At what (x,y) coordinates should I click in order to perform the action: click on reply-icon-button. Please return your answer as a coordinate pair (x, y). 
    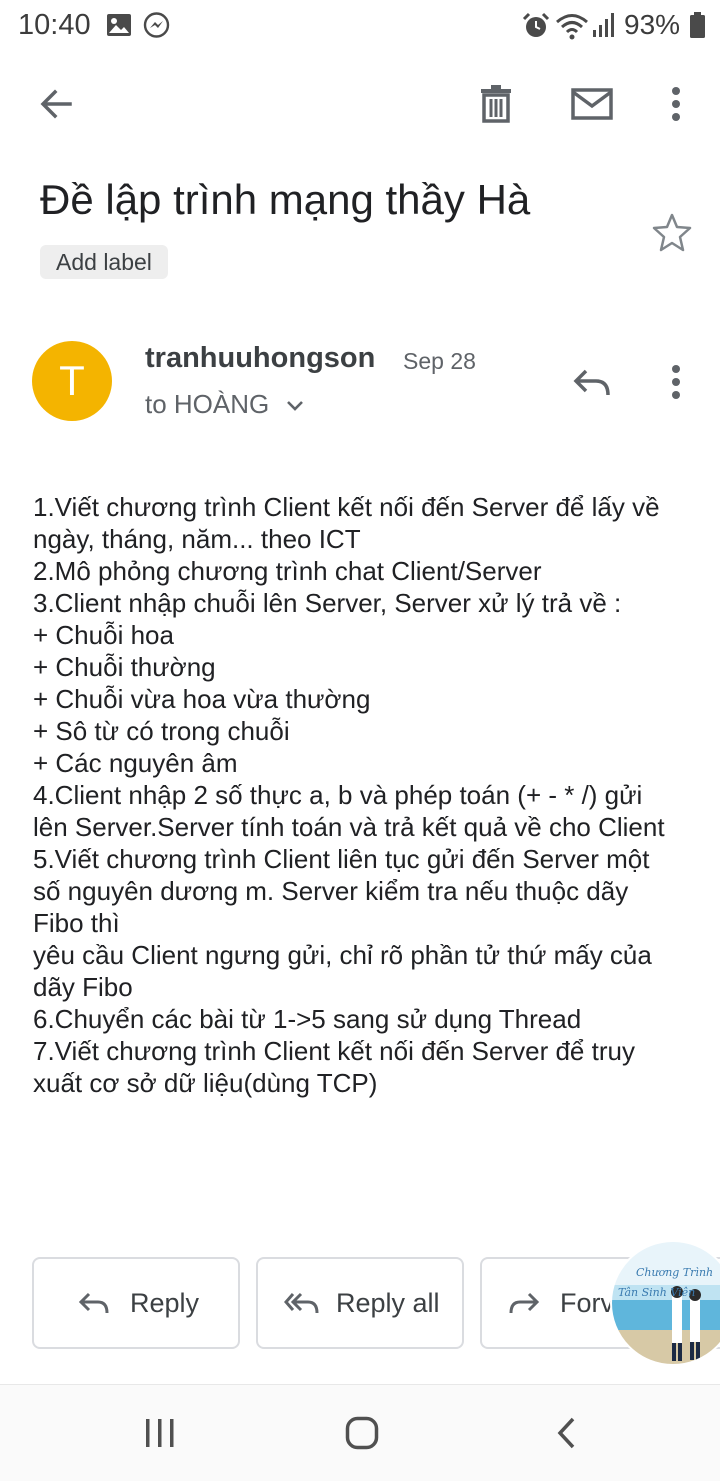
    Looking at the image, I should click on (592, 382).